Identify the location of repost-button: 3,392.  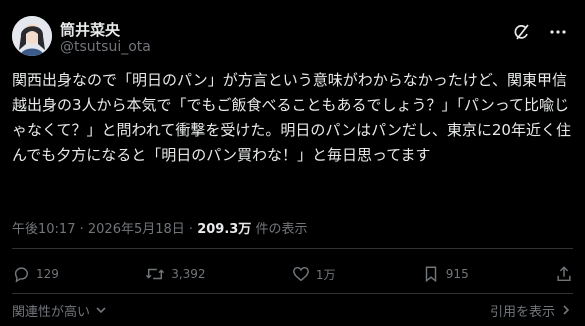
(175, 274).